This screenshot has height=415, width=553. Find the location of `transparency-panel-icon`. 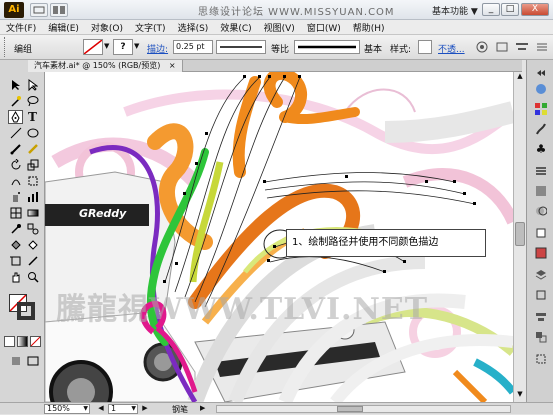

transparency-panel-icon is located at coordinates (541, 211).